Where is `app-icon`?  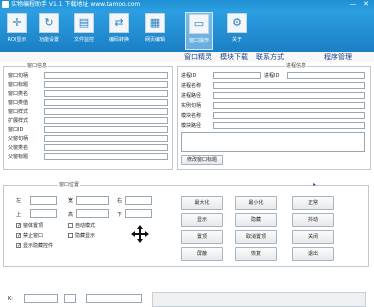
app-icon is located at coordinates (5, 4).